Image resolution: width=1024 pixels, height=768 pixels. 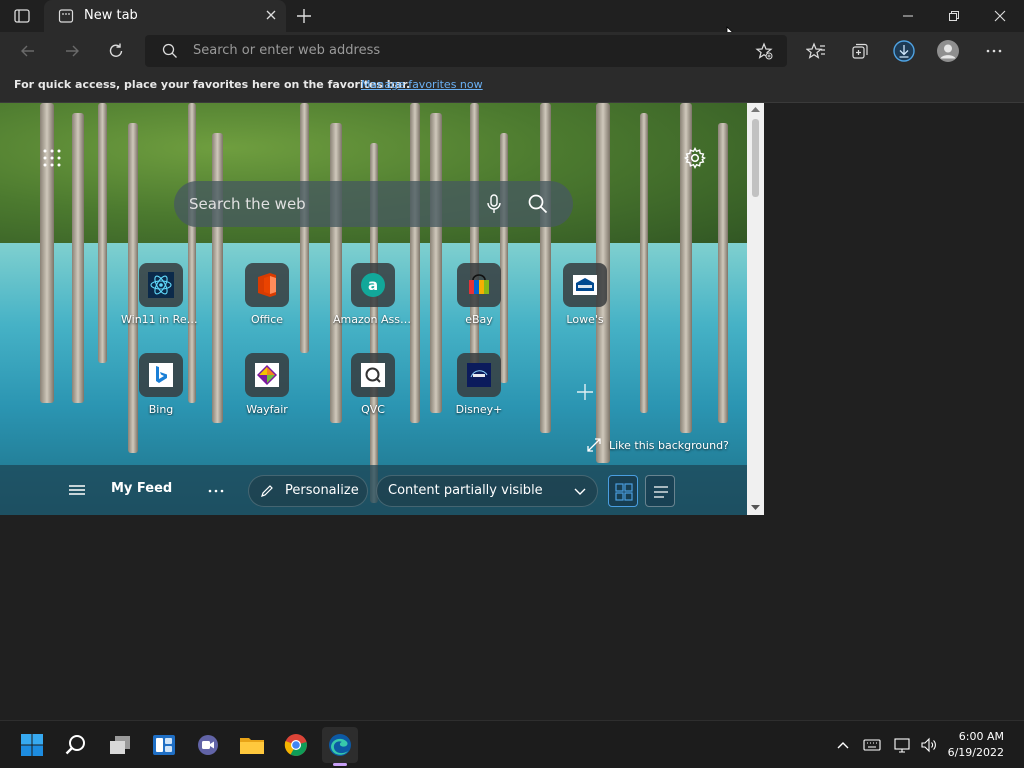 What do you see at coordinates (267, 491) in the screenshot?
I see `pencil-icon` at bounding box center [267, 491].